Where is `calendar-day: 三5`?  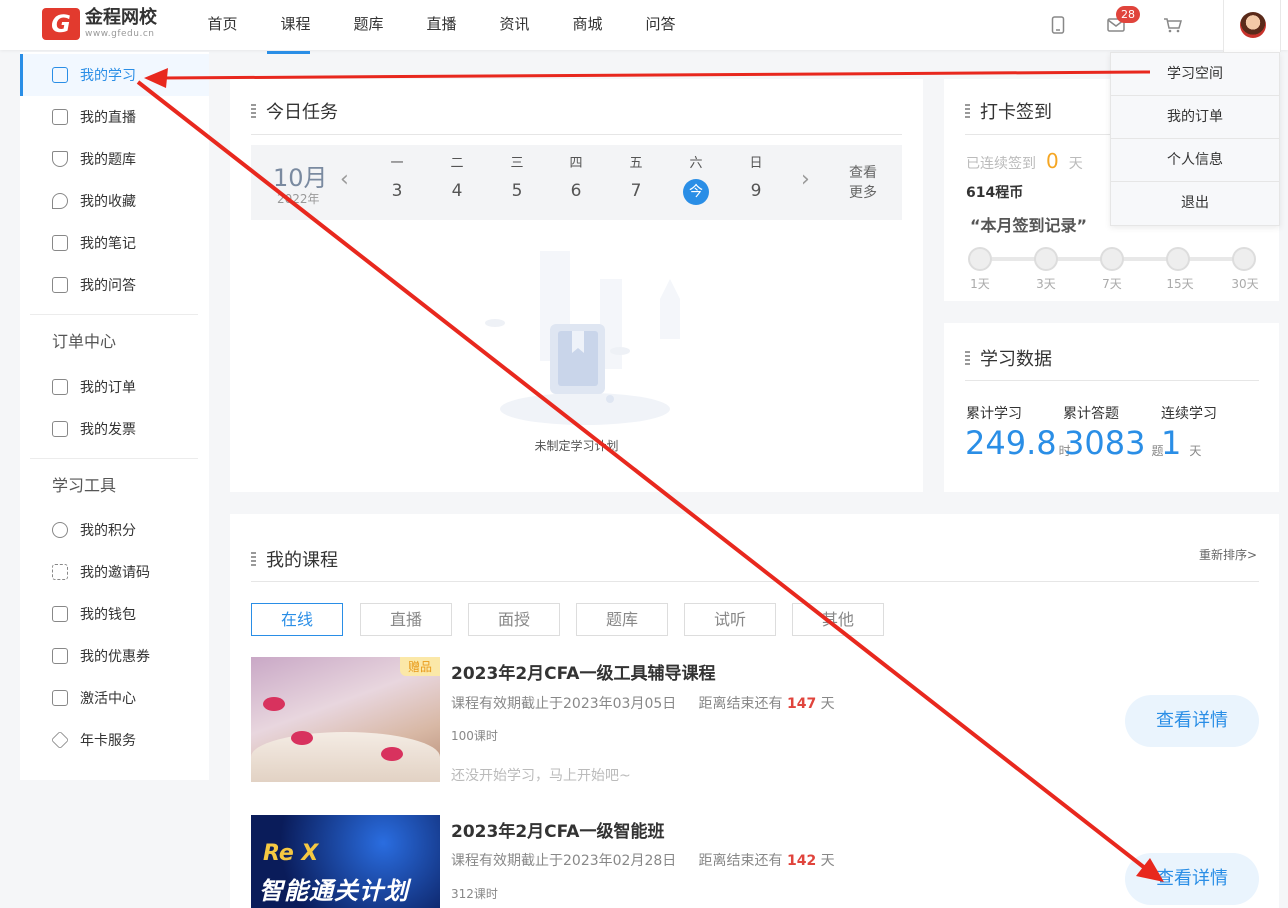
calendar-day: 三5 is located at coordinates (517, 180).